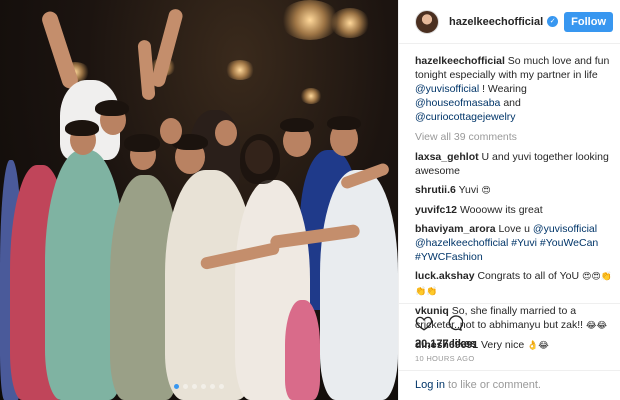  Describe the element at coordinates (454, 323) in the screenshot. I see `comment-icon` at that location.